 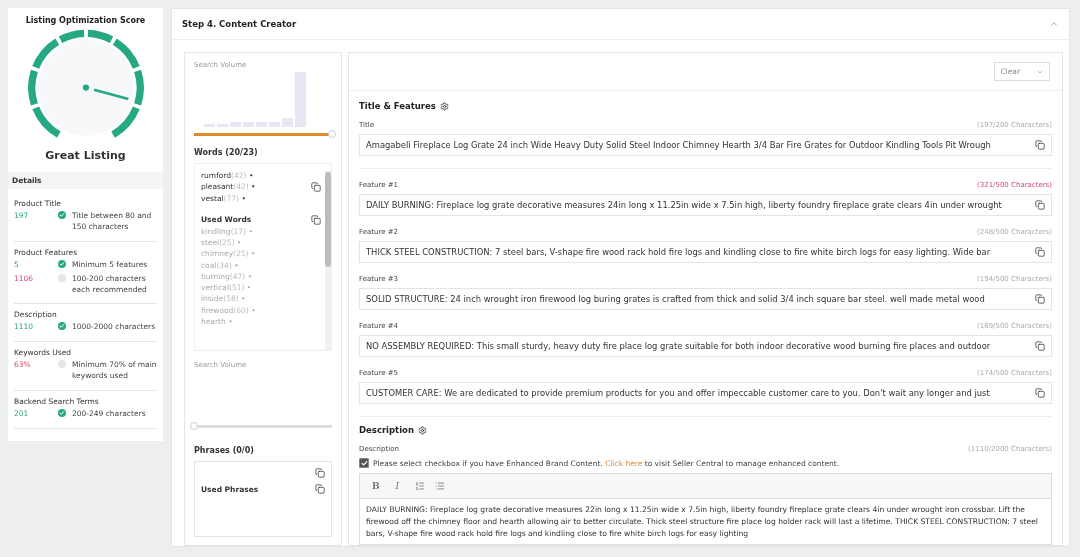 I want to click on phrases-heading: Phrases (0/0), so click(x=224, y=450).